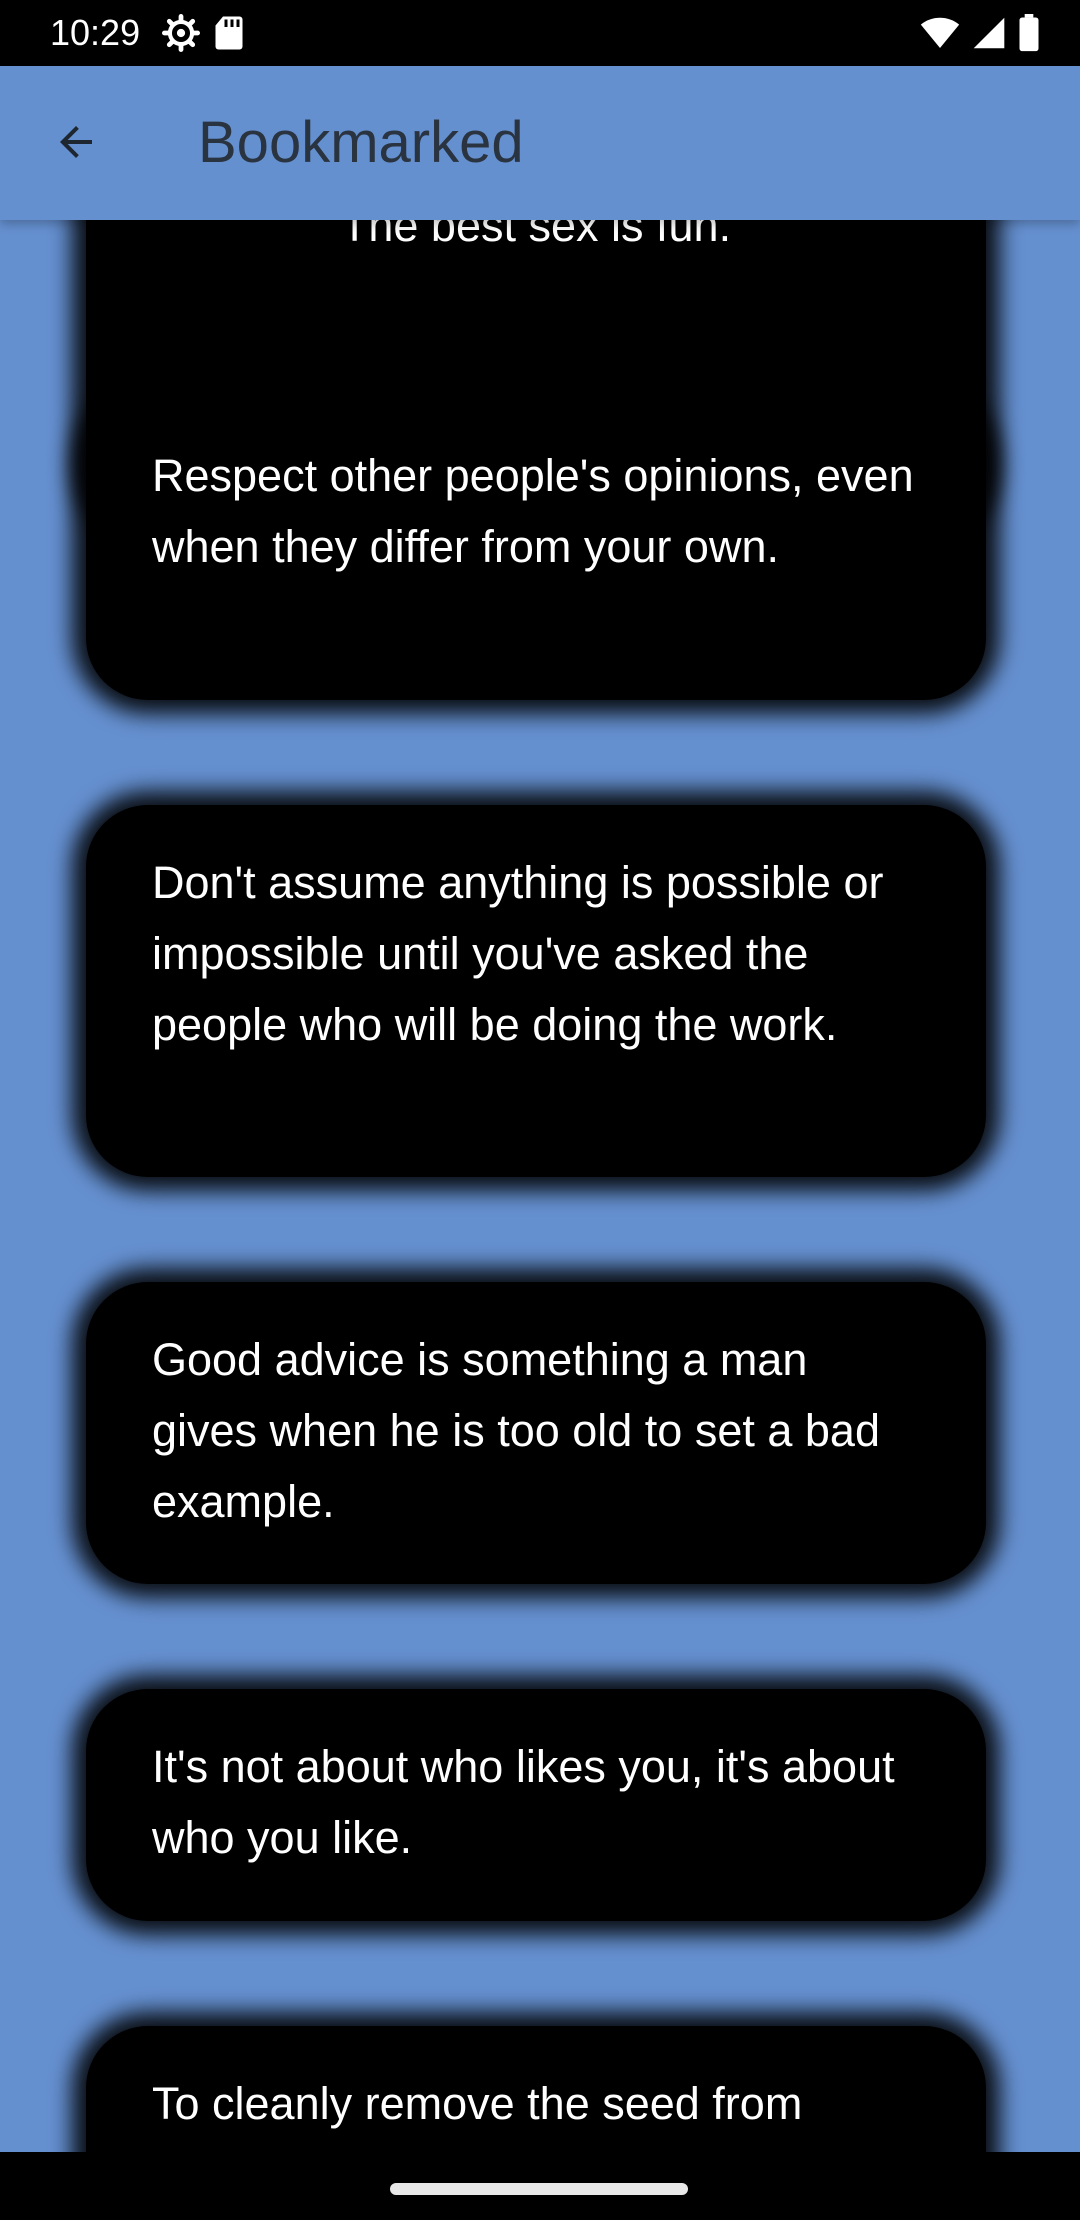 The height and width of the screenshot is (2220, 1080). I want to click on quote-text: The best sex is fun., so click(536, 235).